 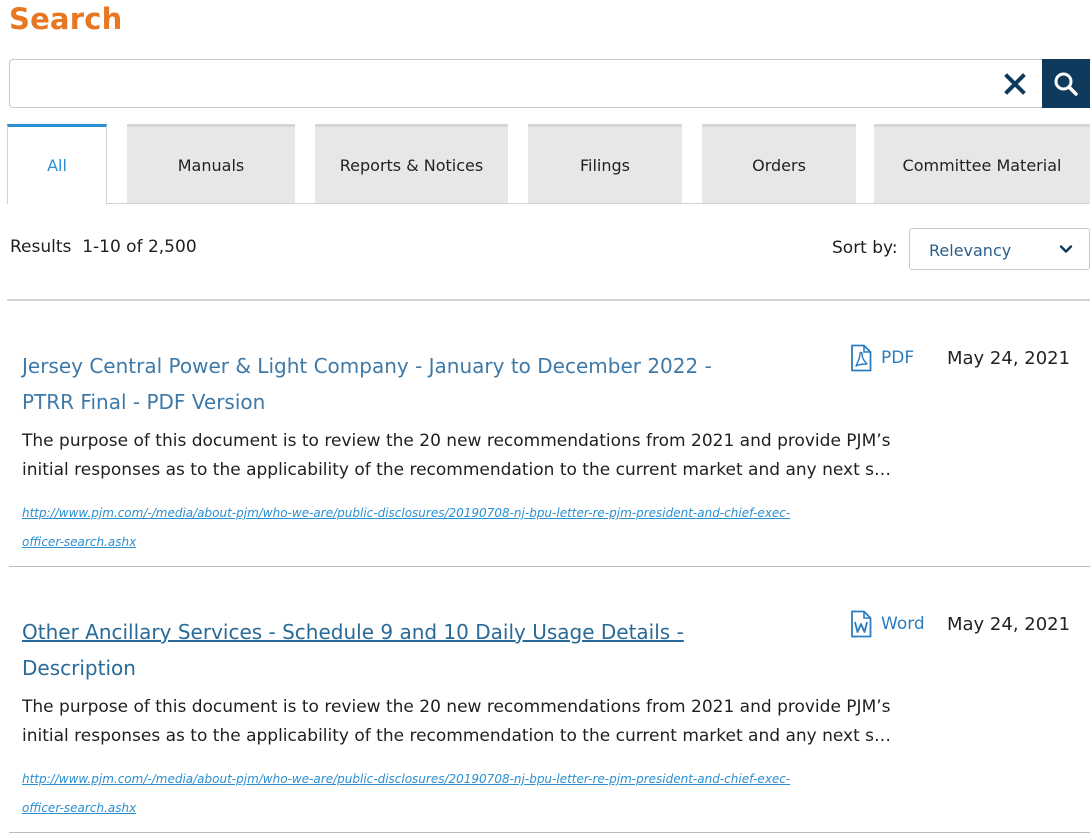 What do you see at coordinates (211, 163) in the screenshot?
I see `tab-manuals: Manuals` at bounding box center [211, 163].